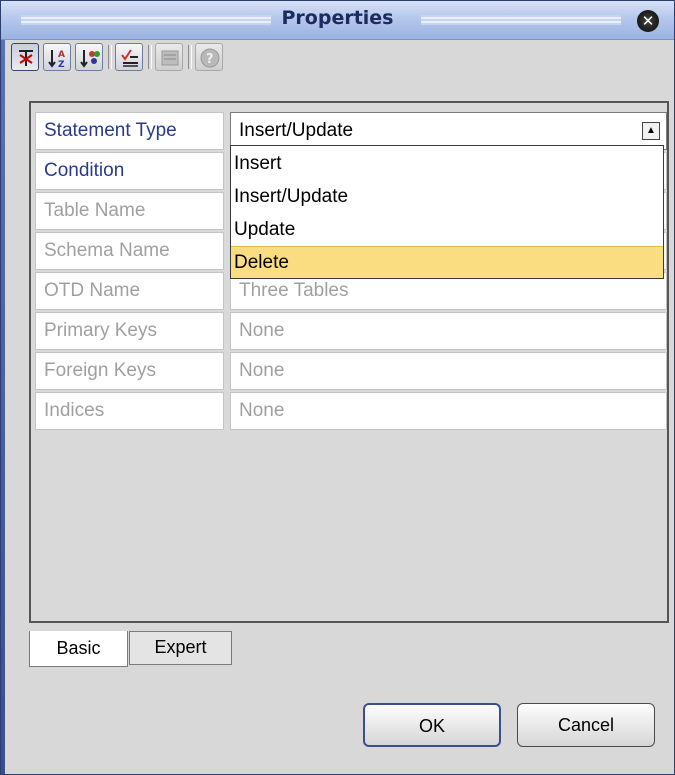 The height and width of the screenshot is (775, 675). I want to click on property-editor-icon, so click(170, 58).